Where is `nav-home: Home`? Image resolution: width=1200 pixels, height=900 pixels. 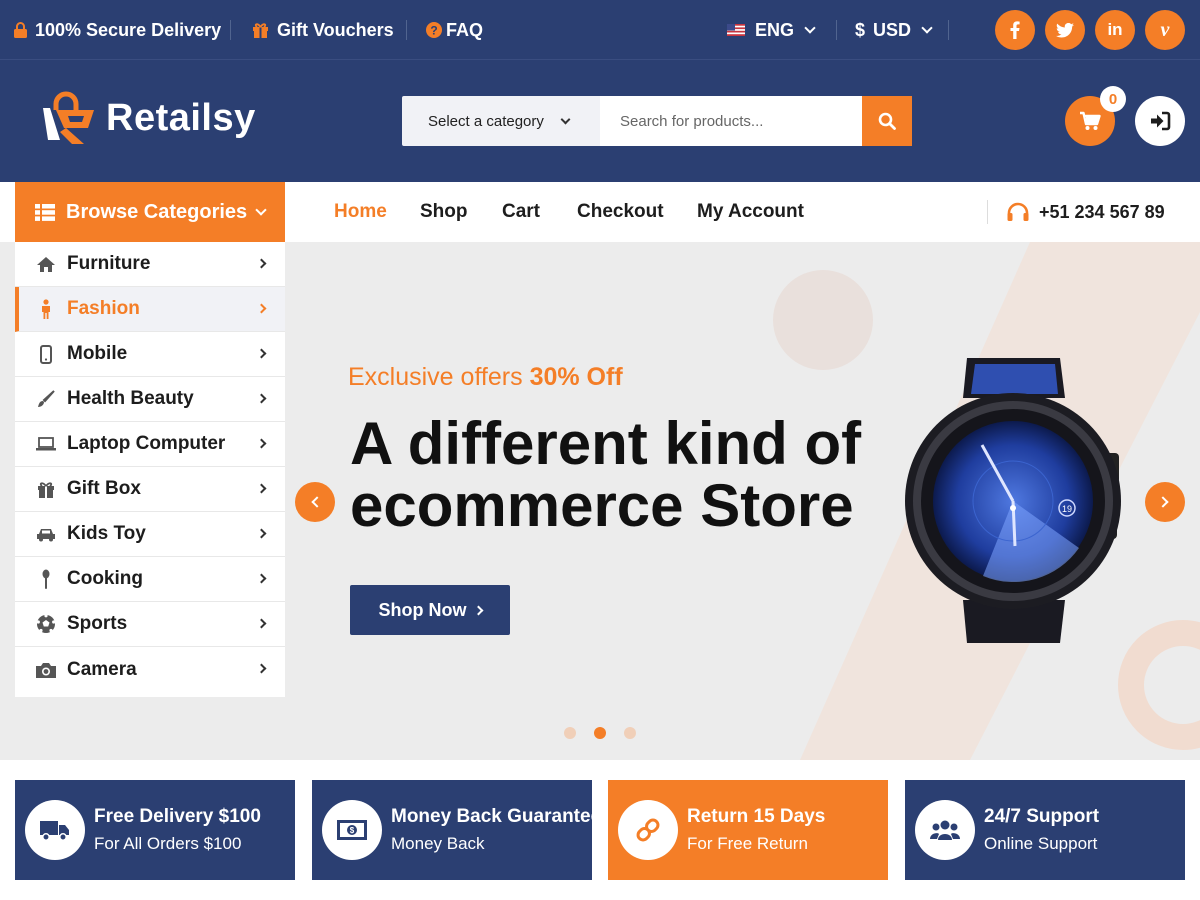 nav-home: Home is located at coordinates (360, 212).